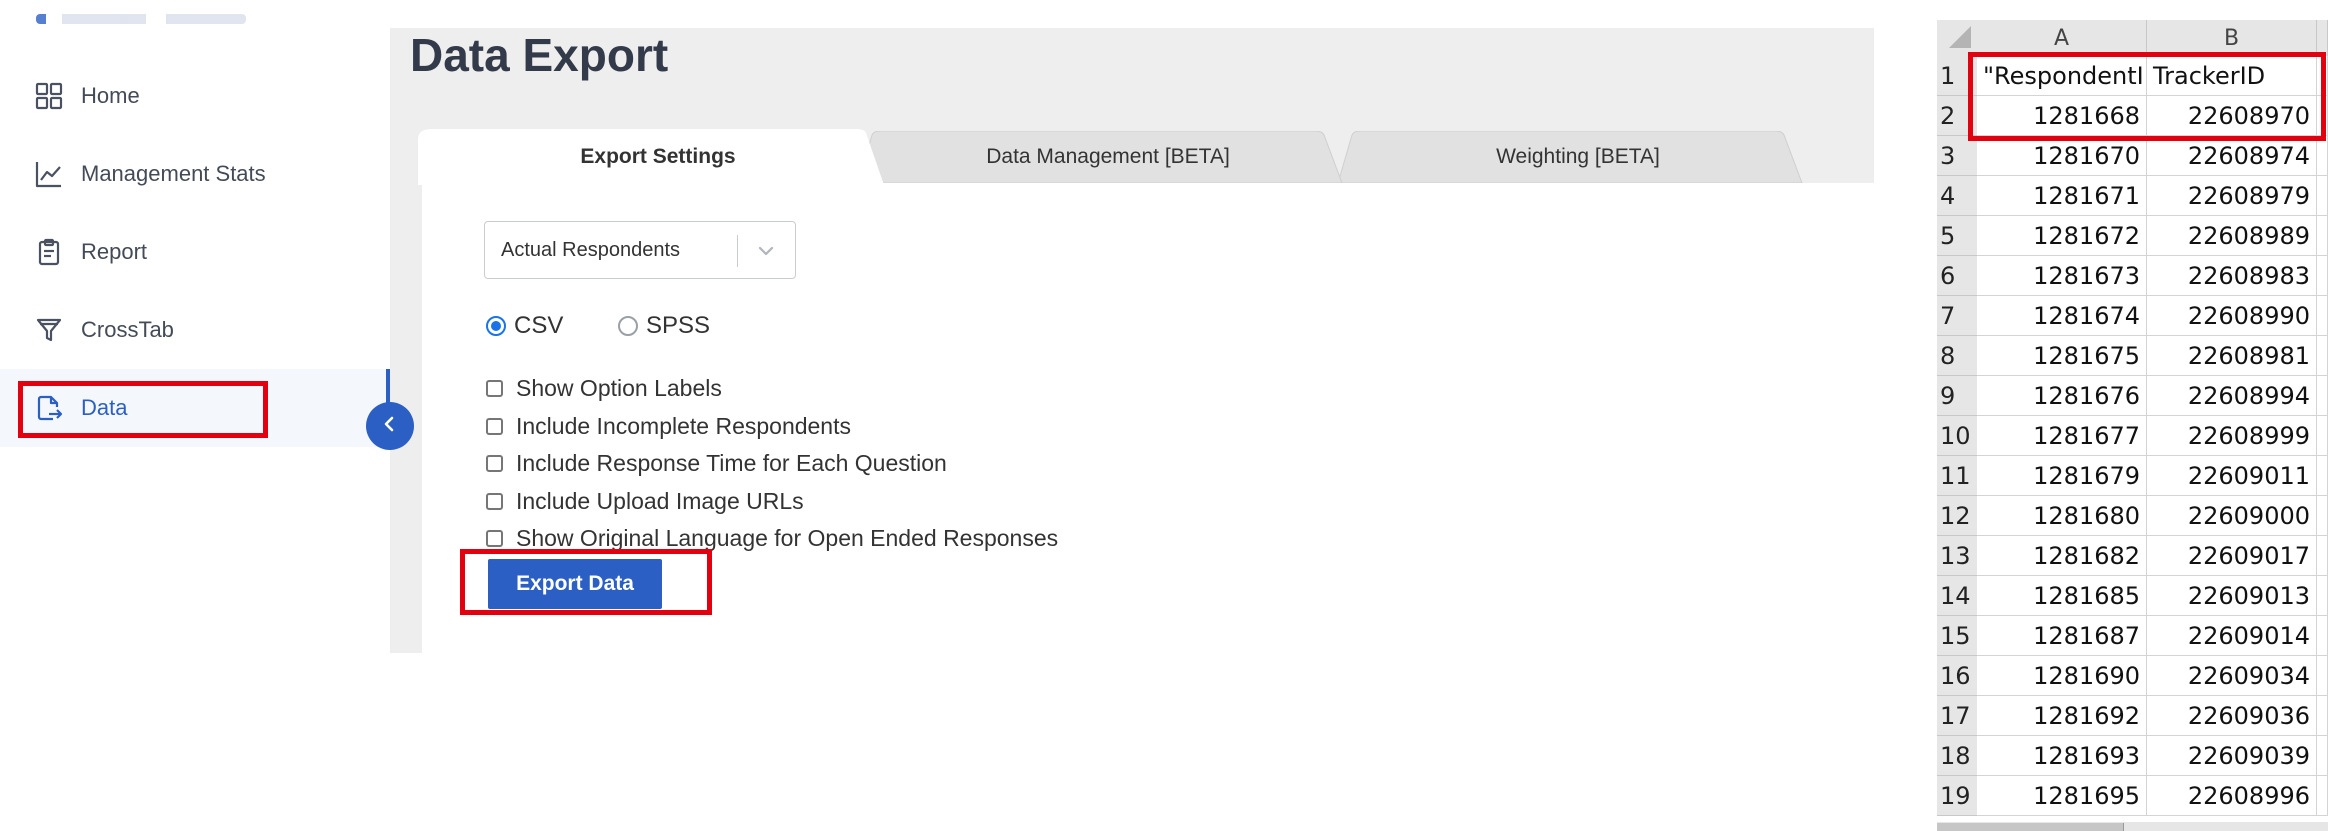 Image resolution: width=2328 pixels, height=831 pixels. Describe the element at coordinates (1957, 556) in the screenshot. I see `row-header: 13` at that location.